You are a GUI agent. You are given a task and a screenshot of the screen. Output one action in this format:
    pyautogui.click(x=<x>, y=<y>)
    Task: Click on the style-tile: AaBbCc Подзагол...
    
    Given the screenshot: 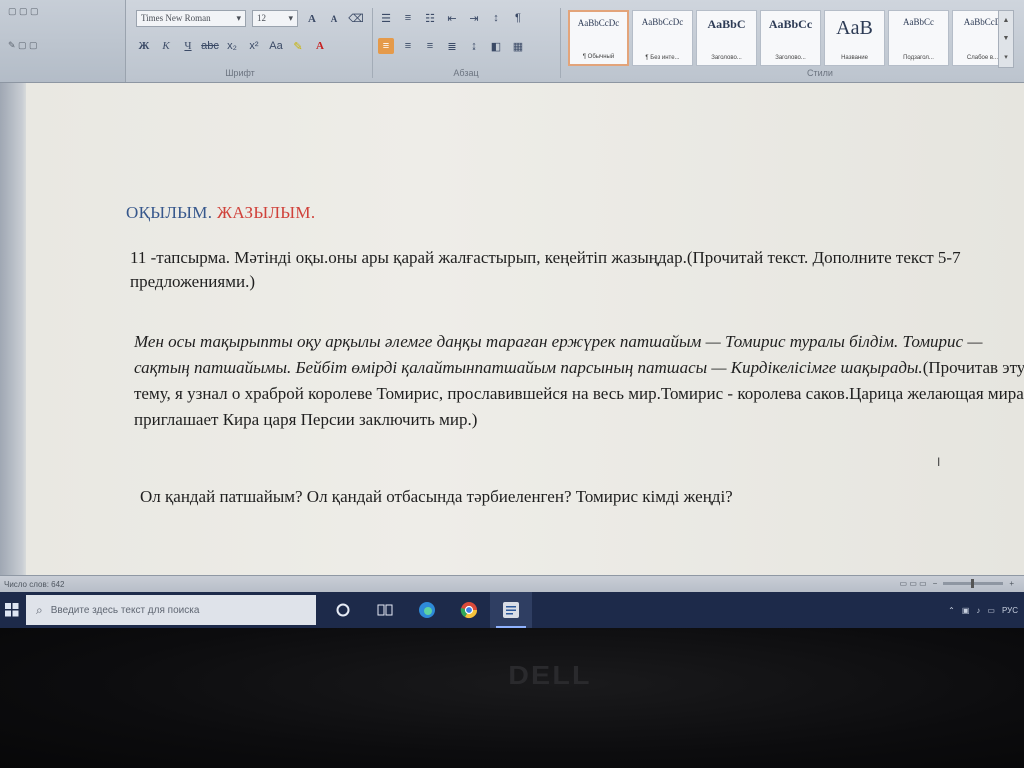 What is the action you would take?
    pyautogui.click(x=918, y=38)
    